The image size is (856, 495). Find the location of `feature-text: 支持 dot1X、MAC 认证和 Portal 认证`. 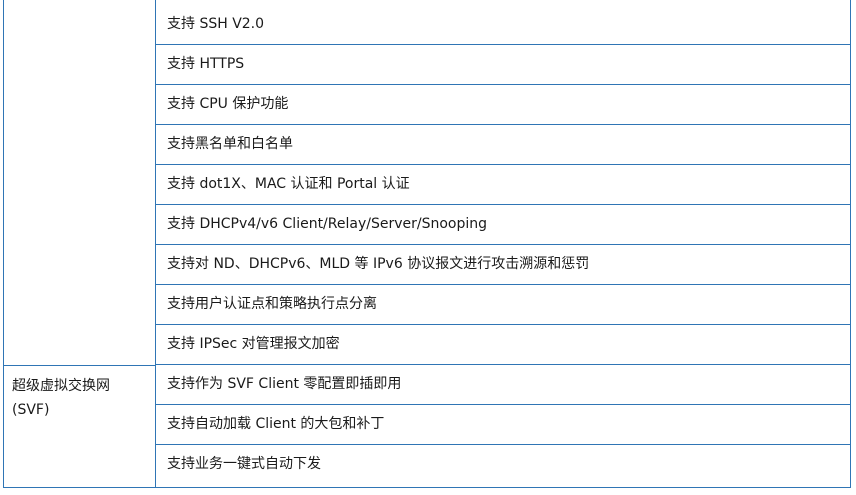

feature-text: 支持 dot1X、MAC 认证和 Portal 认证 is located at coordinates (288, 184).